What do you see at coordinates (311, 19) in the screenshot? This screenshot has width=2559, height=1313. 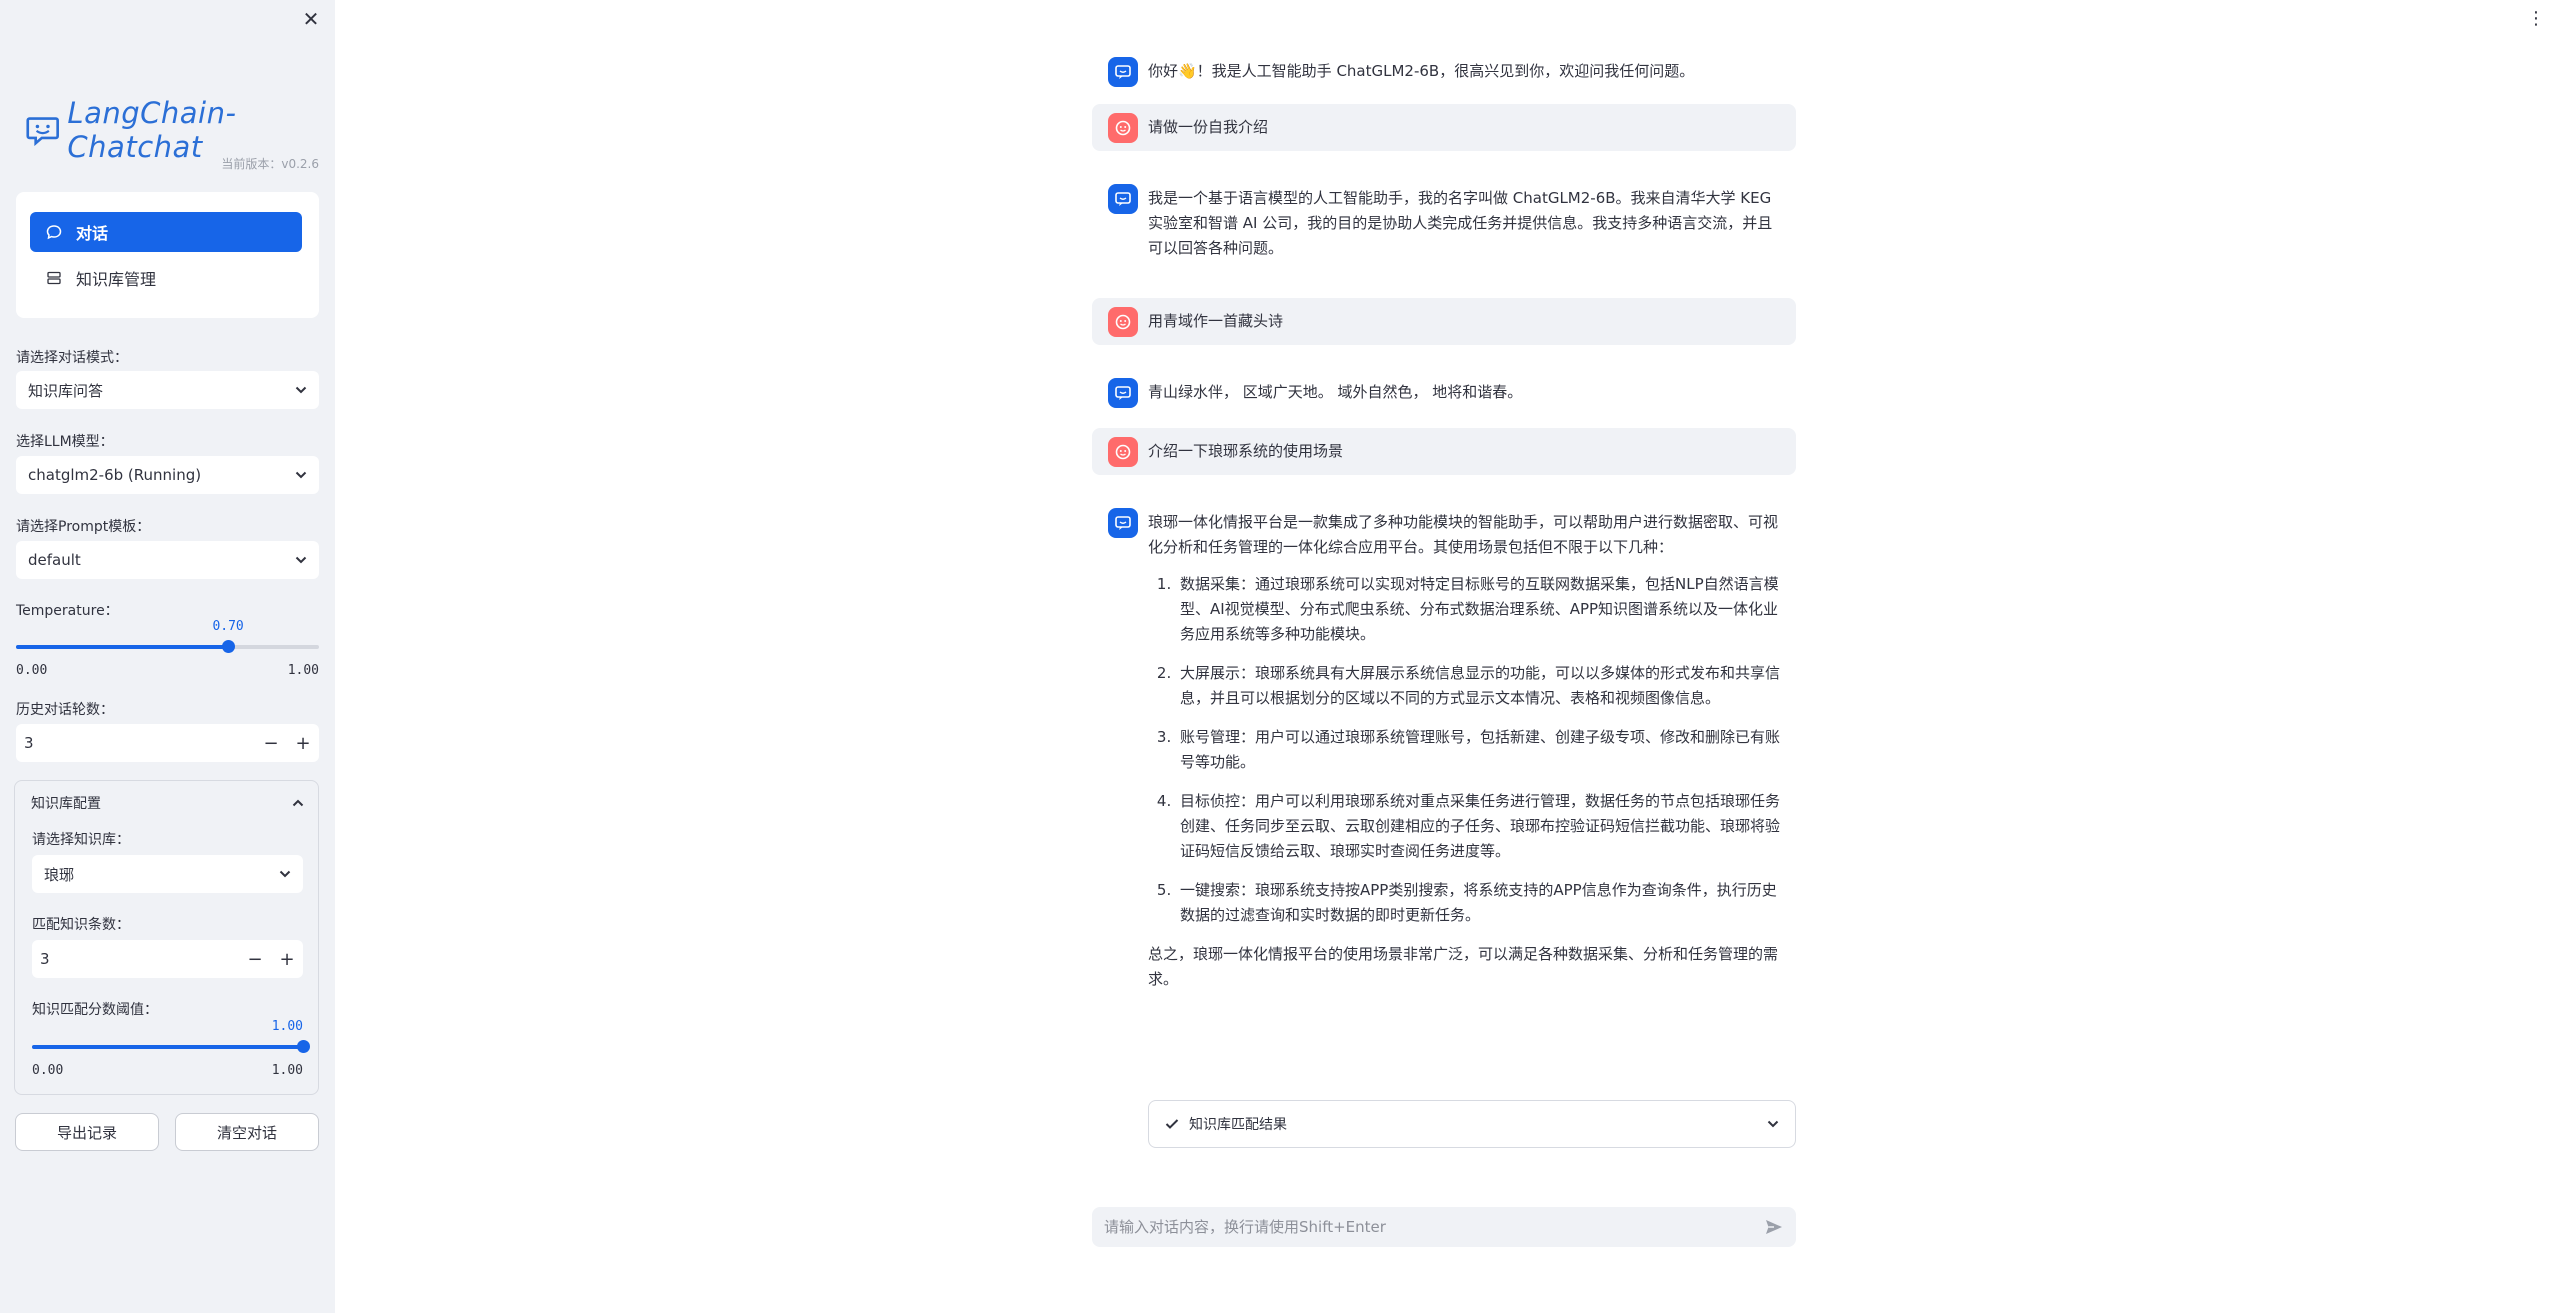 I see `close-sidebar-icon: ✕` at bounding box center [311, 19].